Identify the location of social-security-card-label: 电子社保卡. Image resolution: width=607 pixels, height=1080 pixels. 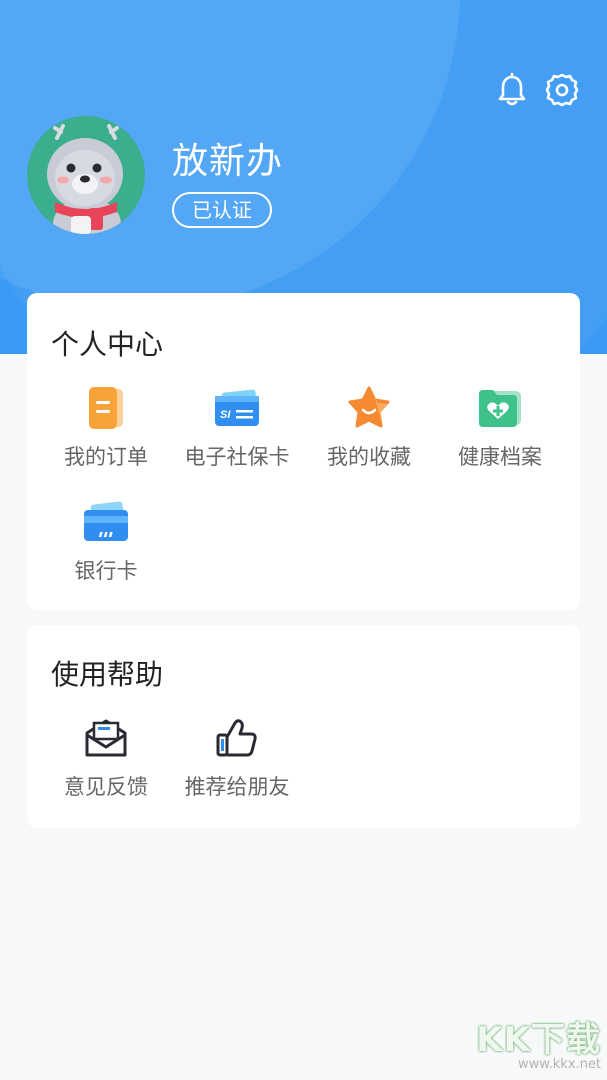
(237, 457).